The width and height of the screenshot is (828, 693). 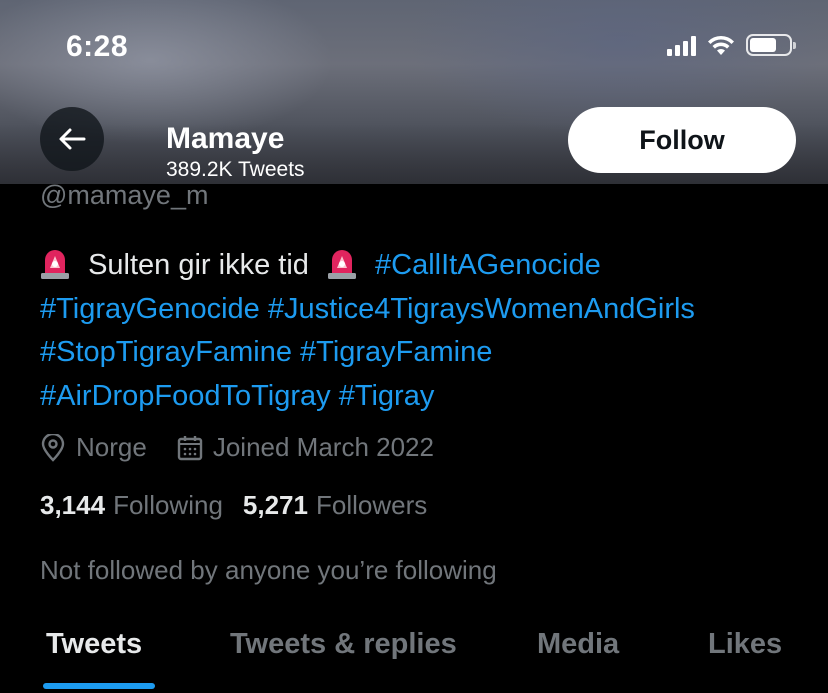 I want to click on profile-tabs: Tweets Tweets & replies Media Likes, so click(x=414, y=656).